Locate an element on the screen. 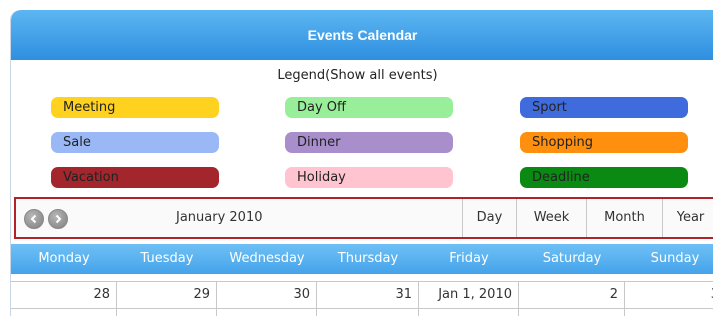 The image size is (713, 316). day-cell: 29 is located at coordinates (167, 295).